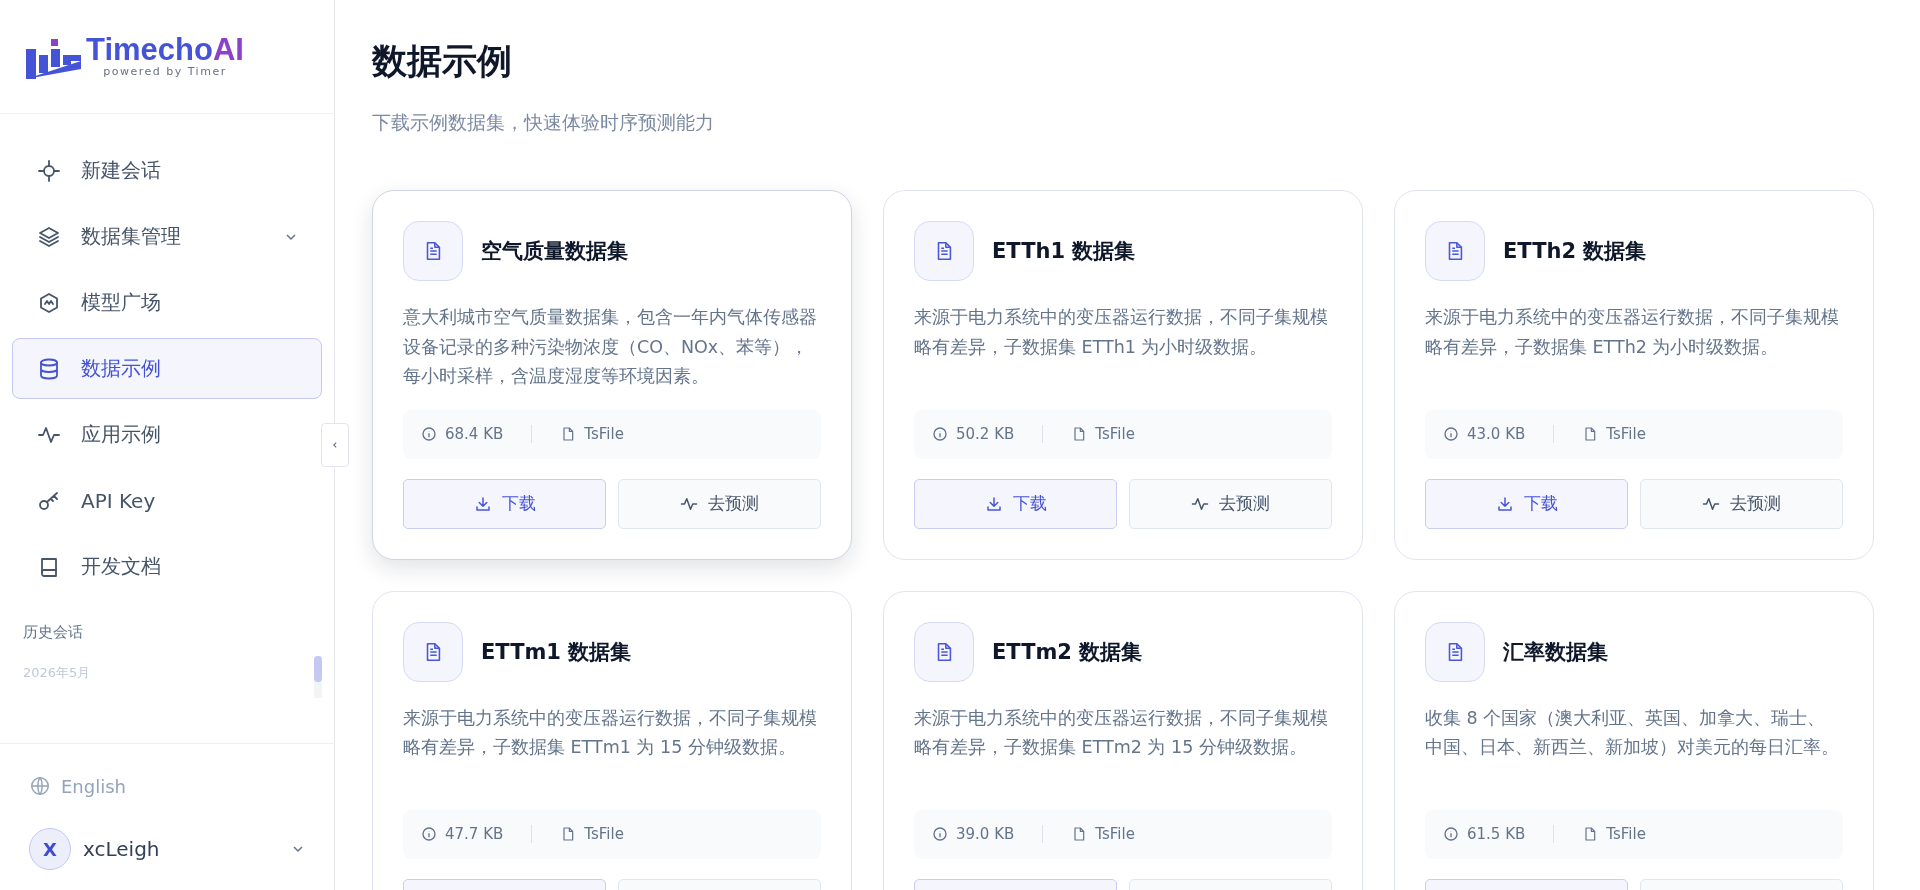 This screenshot has width=1920, height=890. What do you see at coordinates (474, 434) in the screenshot?
I see `file-size: 68.4 KB` at bounding box center [474, 434].